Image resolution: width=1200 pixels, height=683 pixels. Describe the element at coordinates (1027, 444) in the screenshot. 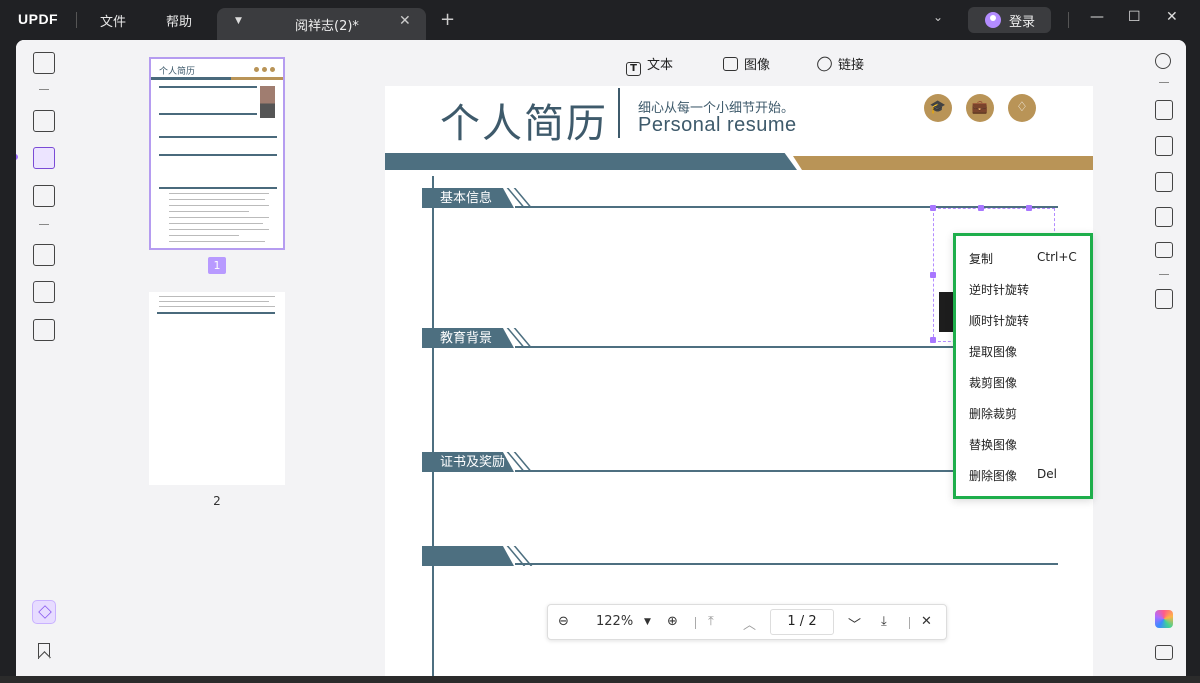

I see `menu-item-replace-image: 替换图像` at that location.